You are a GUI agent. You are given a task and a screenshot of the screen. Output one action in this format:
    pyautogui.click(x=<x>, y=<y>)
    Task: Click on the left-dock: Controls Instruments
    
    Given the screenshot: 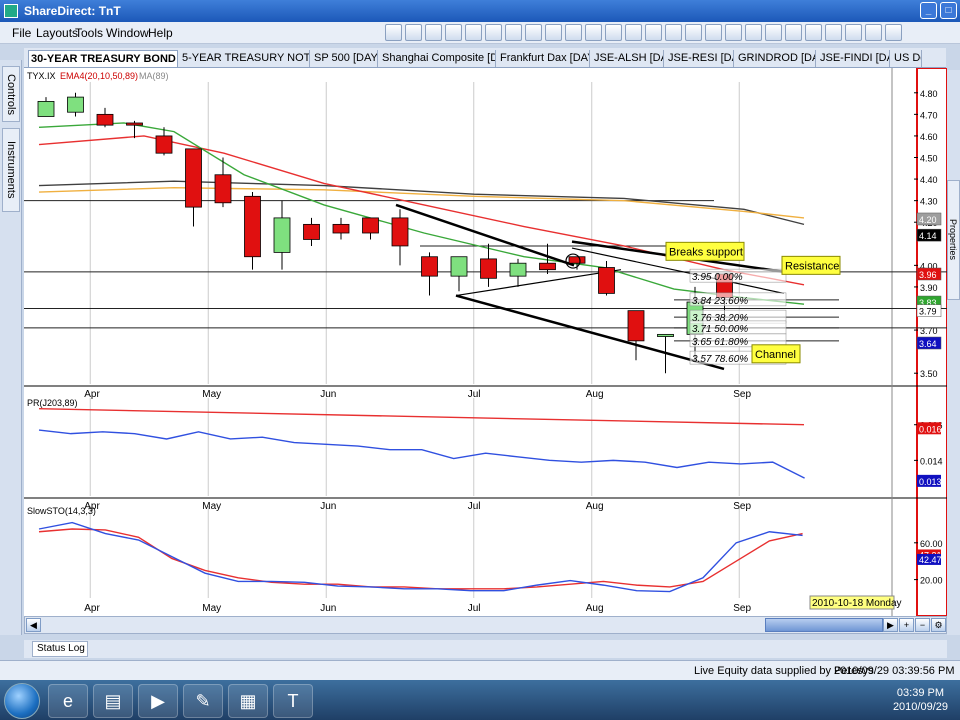 What is the action you would take?
    pyautogui.click(x=11, y=347)
    